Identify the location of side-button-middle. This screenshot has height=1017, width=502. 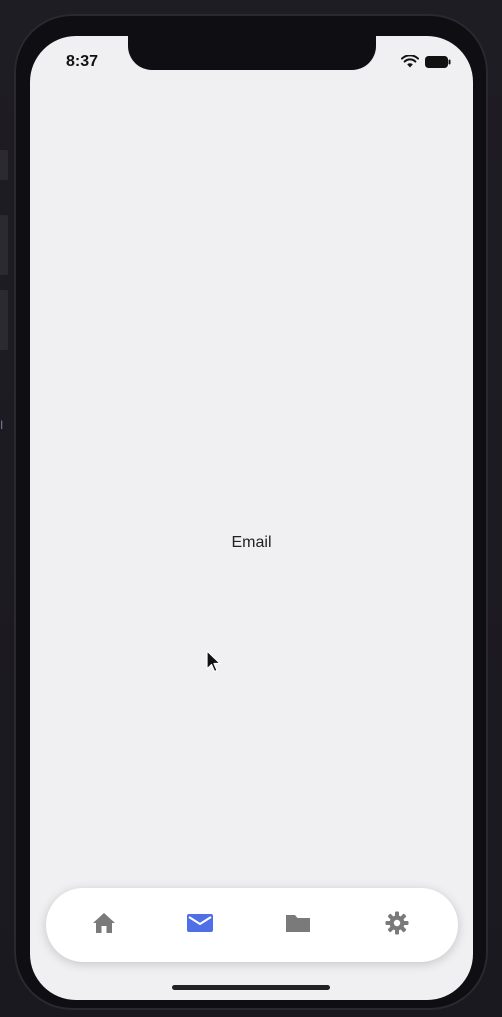
(4, 245).